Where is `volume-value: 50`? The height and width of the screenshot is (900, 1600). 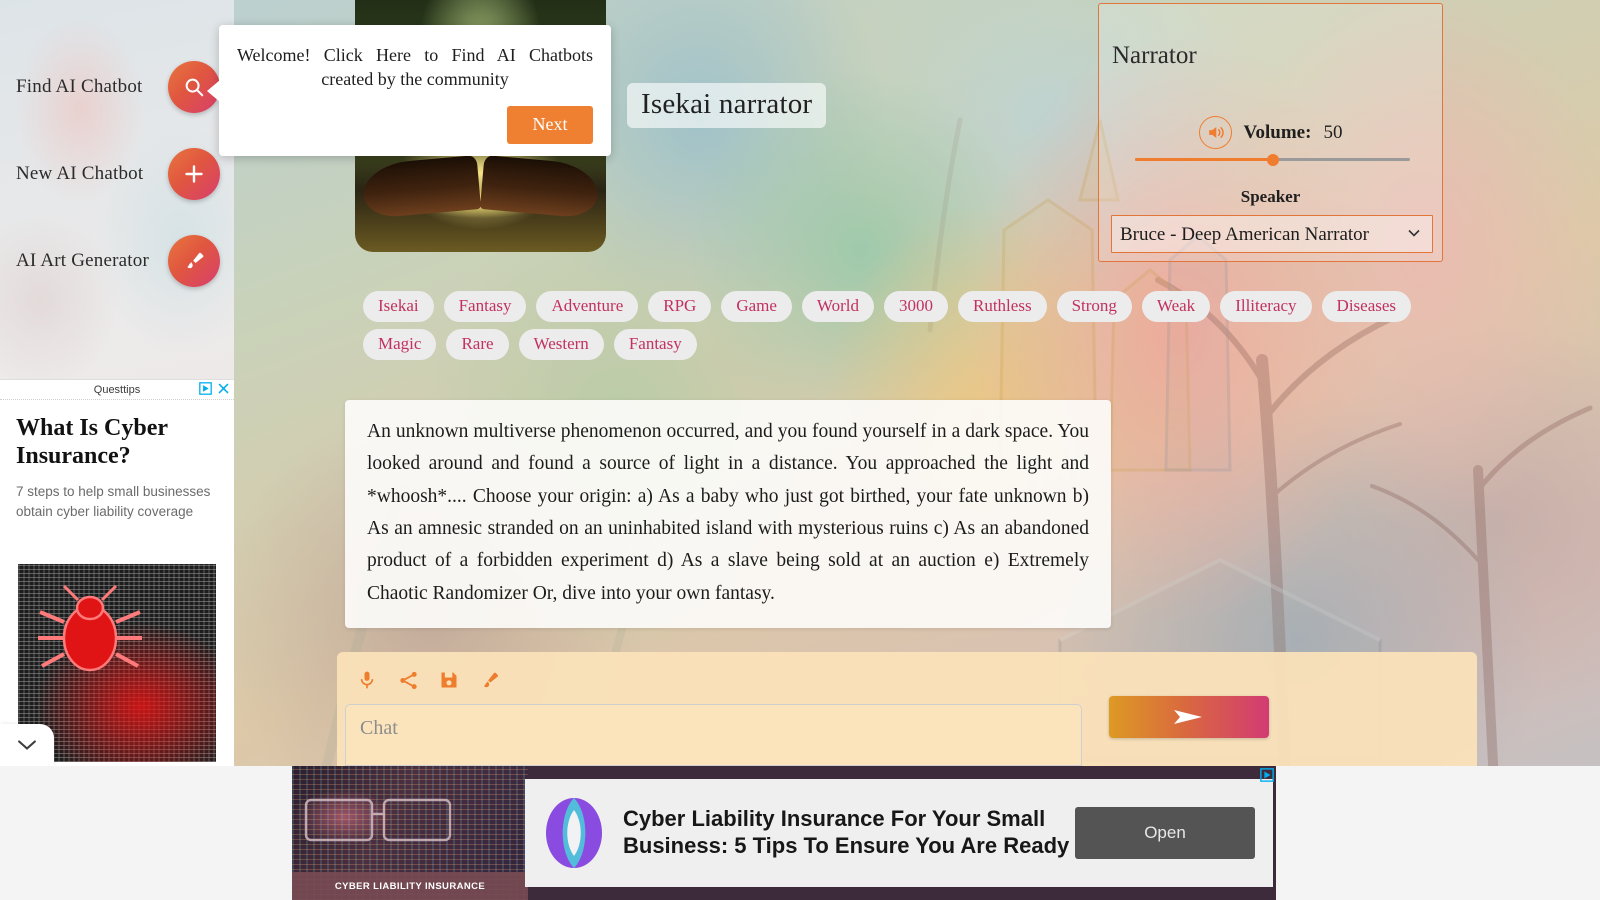
volume-value: 50 is located at coordinates (1333, 132).